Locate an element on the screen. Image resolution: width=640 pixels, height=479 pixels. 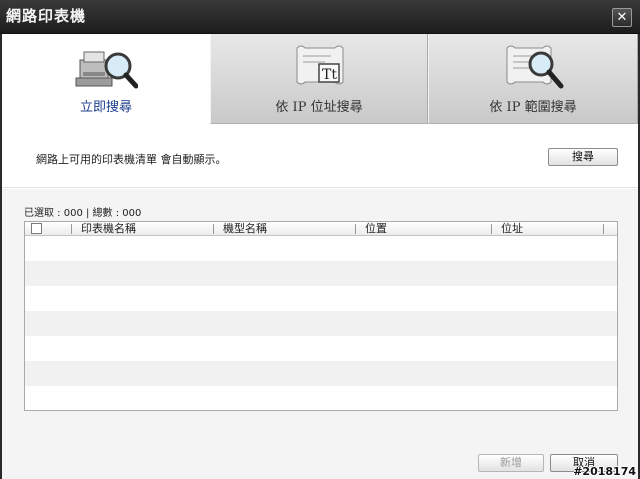
close-button: ✕ is located at coordinates (622, 17).